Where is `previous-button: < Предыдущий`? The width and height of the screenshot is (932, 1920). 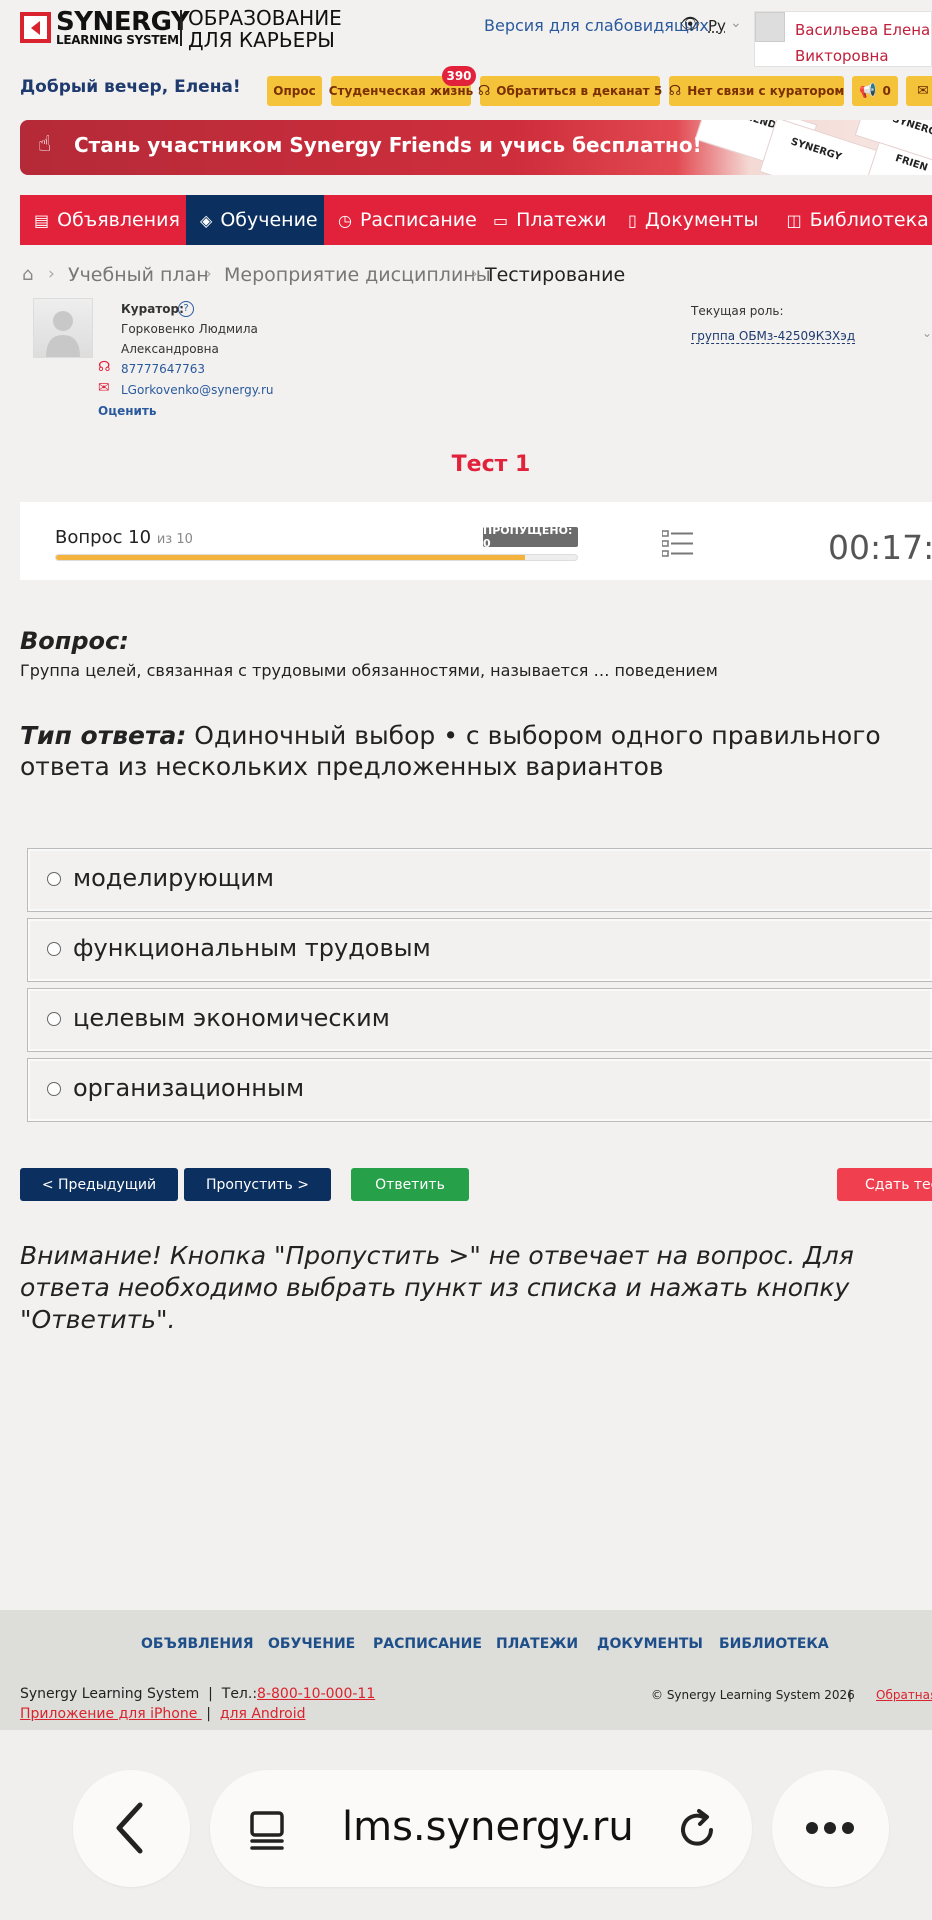
previous-button: < Предыдущий is located at coordinates (99, 1184).